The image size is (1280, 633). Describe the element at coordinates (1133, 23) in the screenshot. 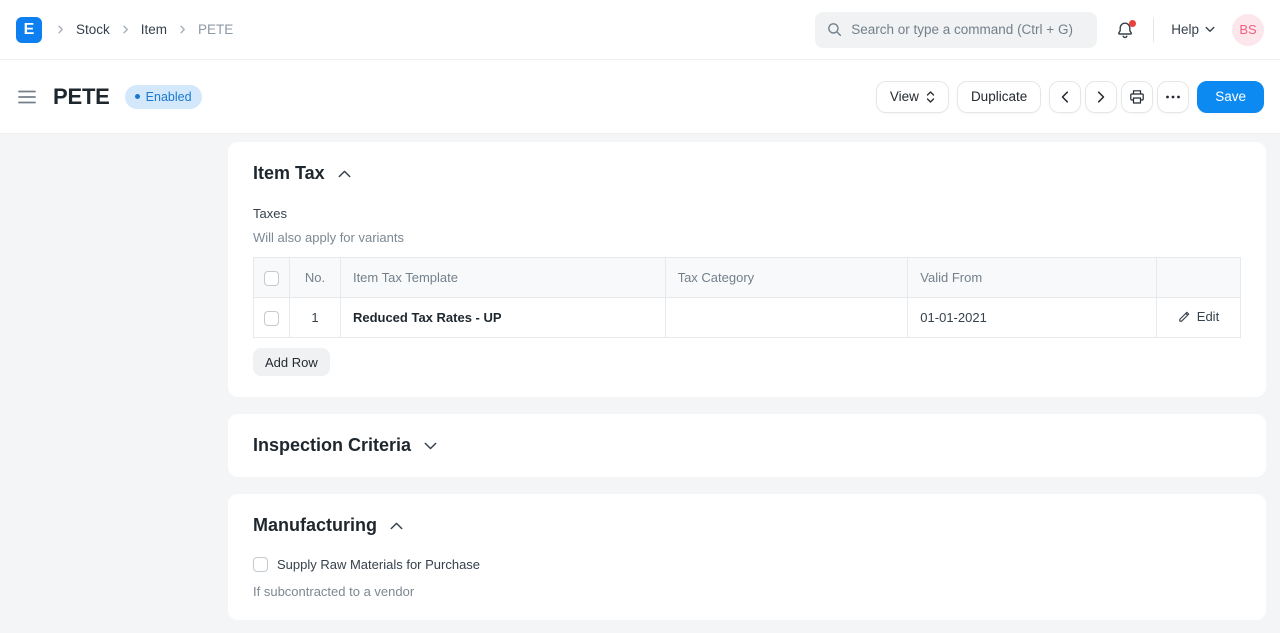

I see `notification-dot` at that location.